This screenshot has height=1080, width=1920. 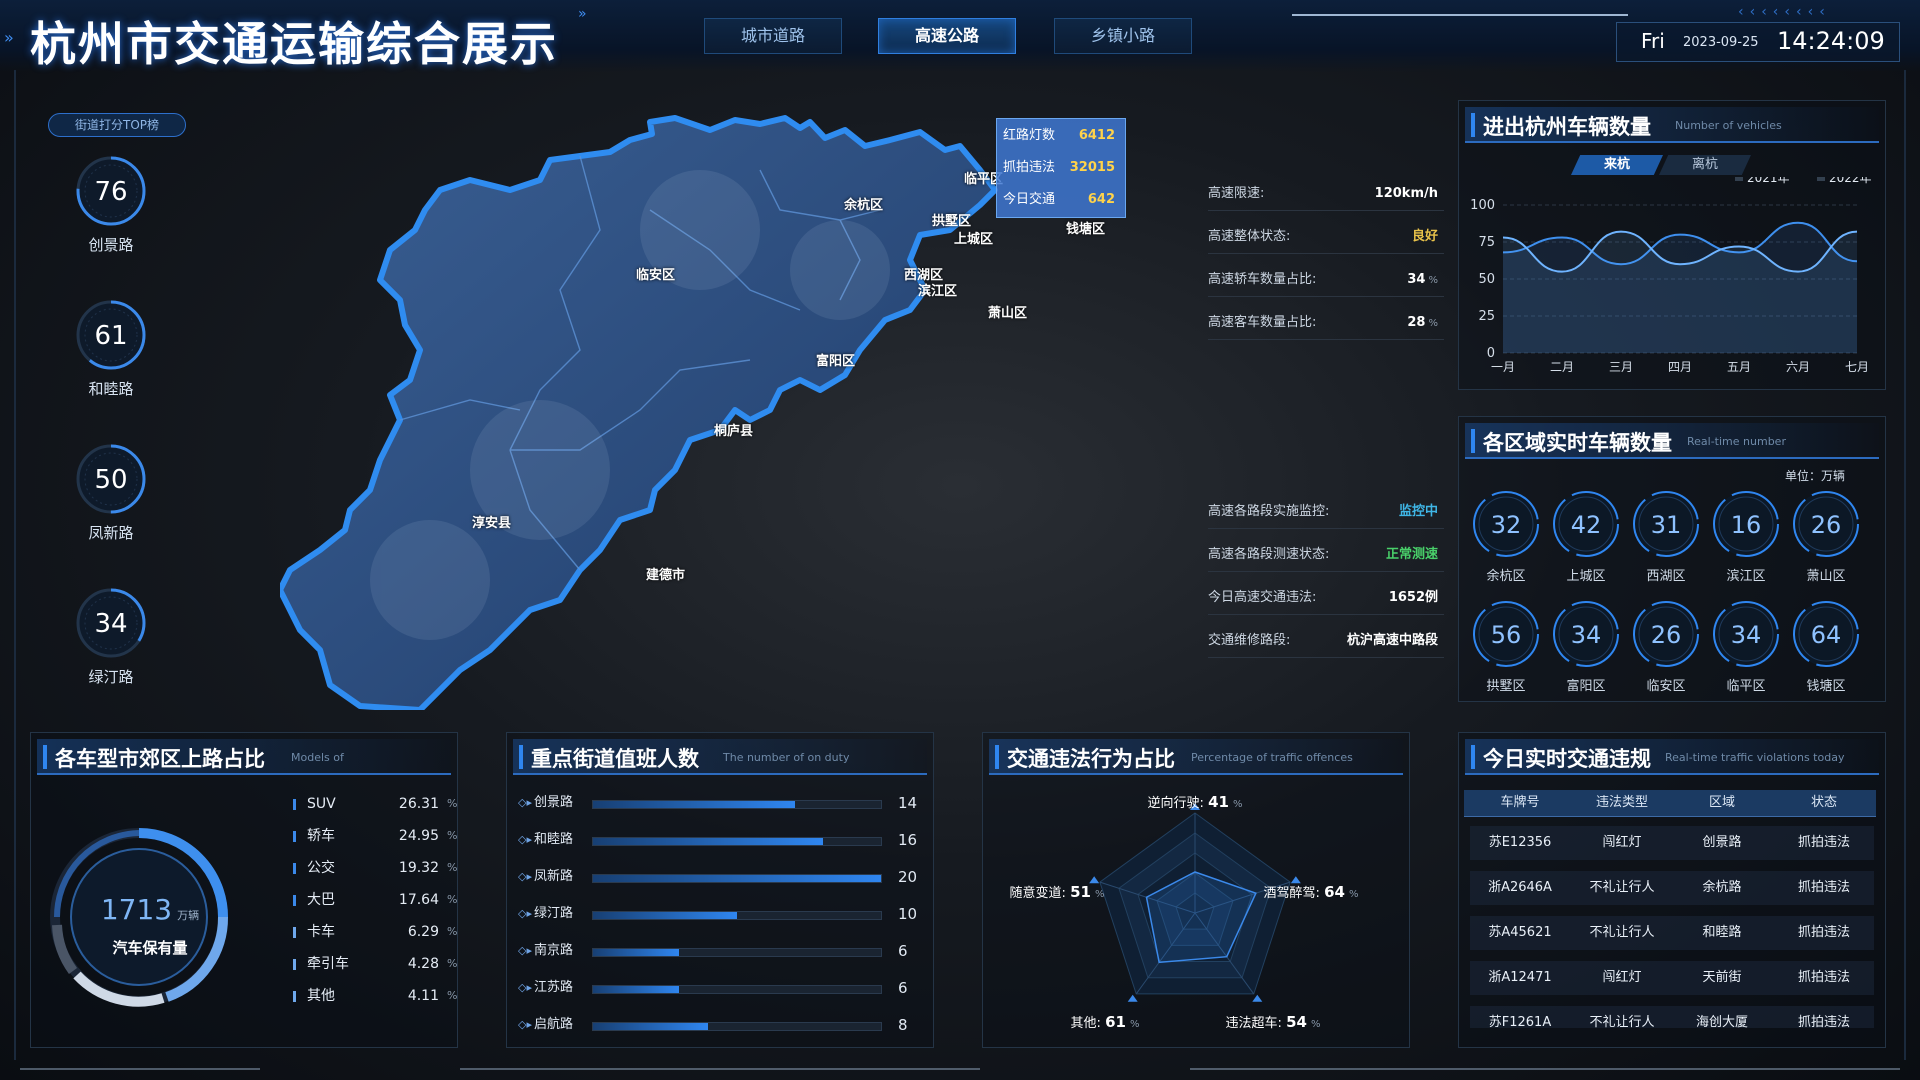 I want to click on panel-subtitle: Models of, so click(x=317, y=757).